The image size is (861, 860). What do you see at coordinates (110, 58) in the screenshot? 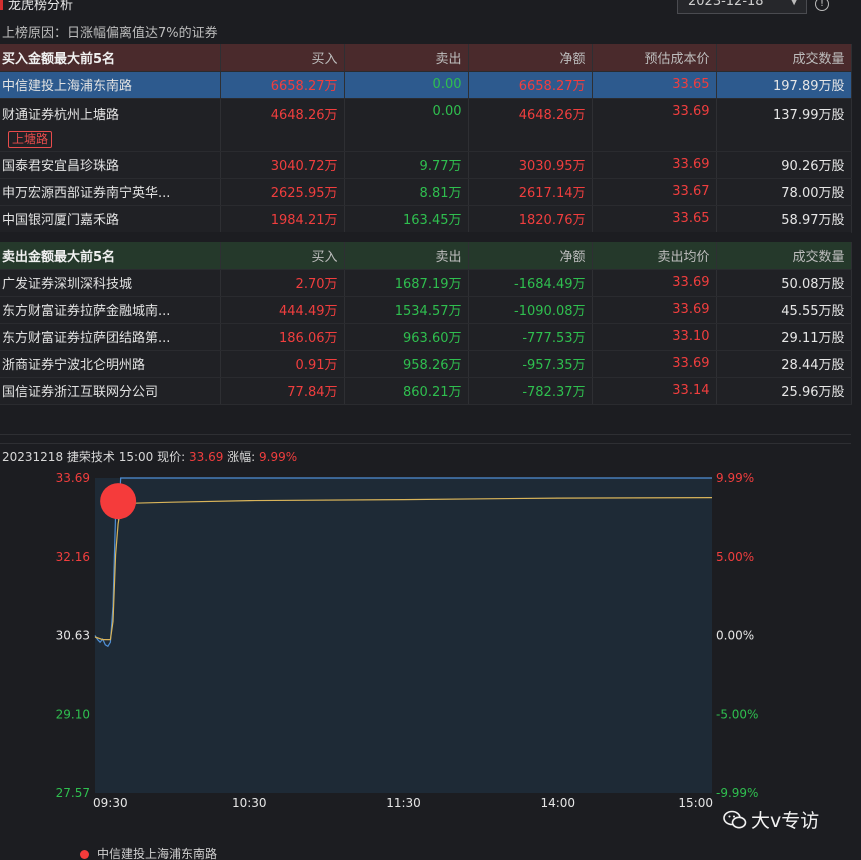
I see `col-header-name: 买入金额最大前5名` at bounding box center [110, 58].